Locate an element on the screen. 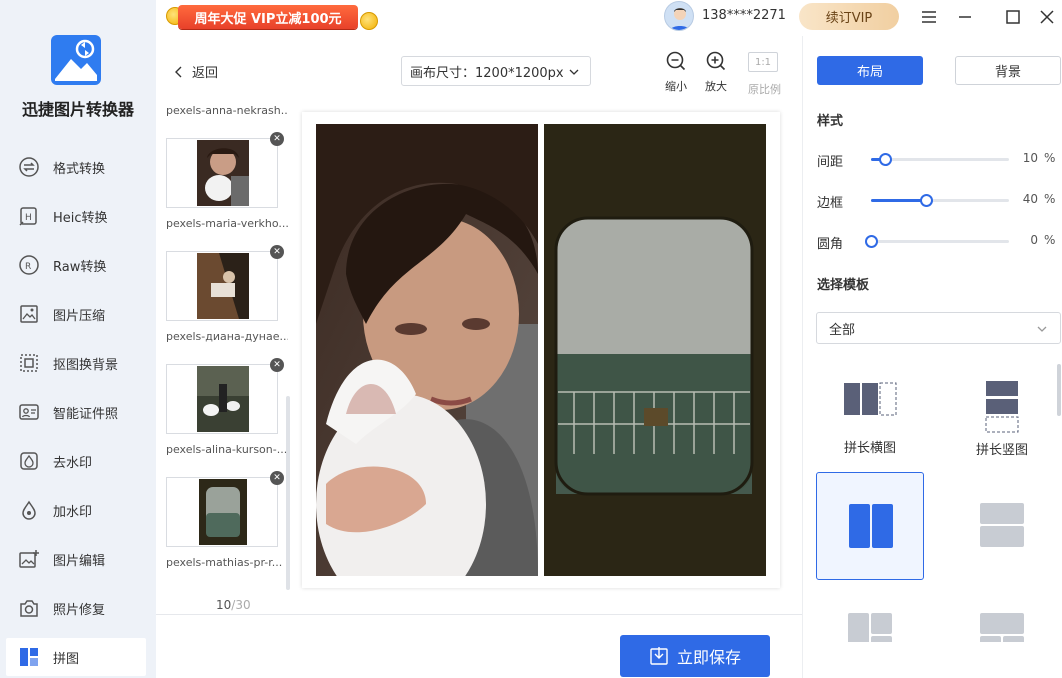 The width and height of the screenshot is (1062, 678). three-grid-template-icon is located at coordinates (1002, 627).